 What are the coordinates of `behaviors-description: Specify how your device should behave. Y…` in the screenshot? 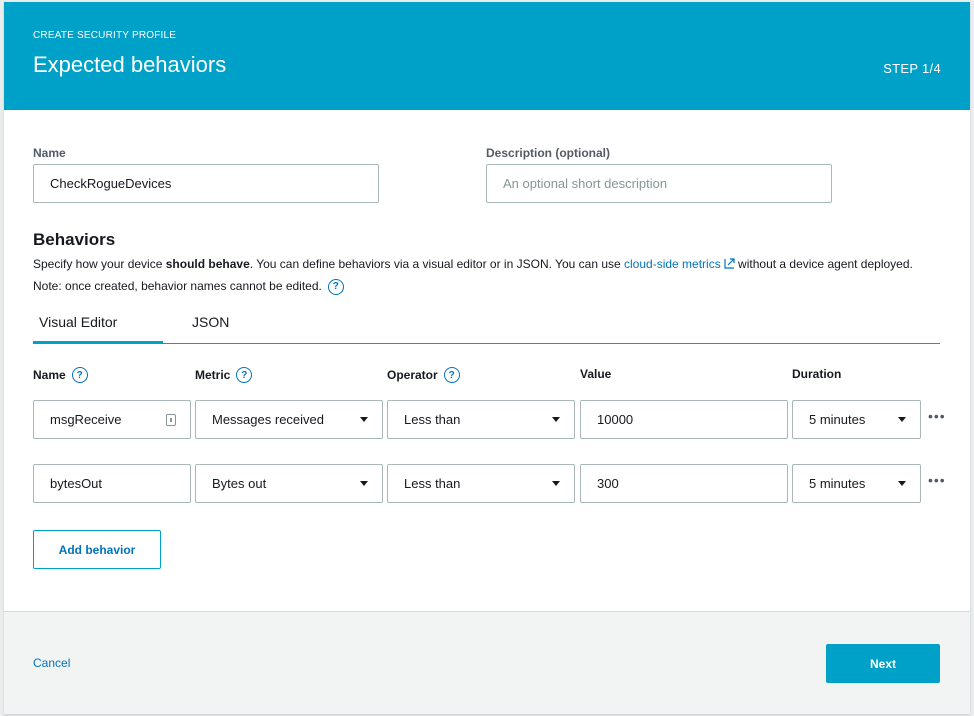 It's located at (478, 275).